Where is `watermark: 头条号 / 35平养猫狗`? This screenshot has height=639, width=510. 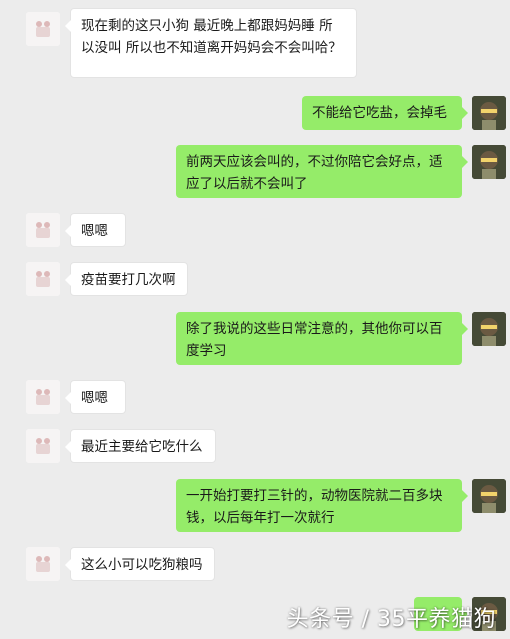
watermark: 头条号 / 35平养猫狗 is located at coordinates (391, 619).